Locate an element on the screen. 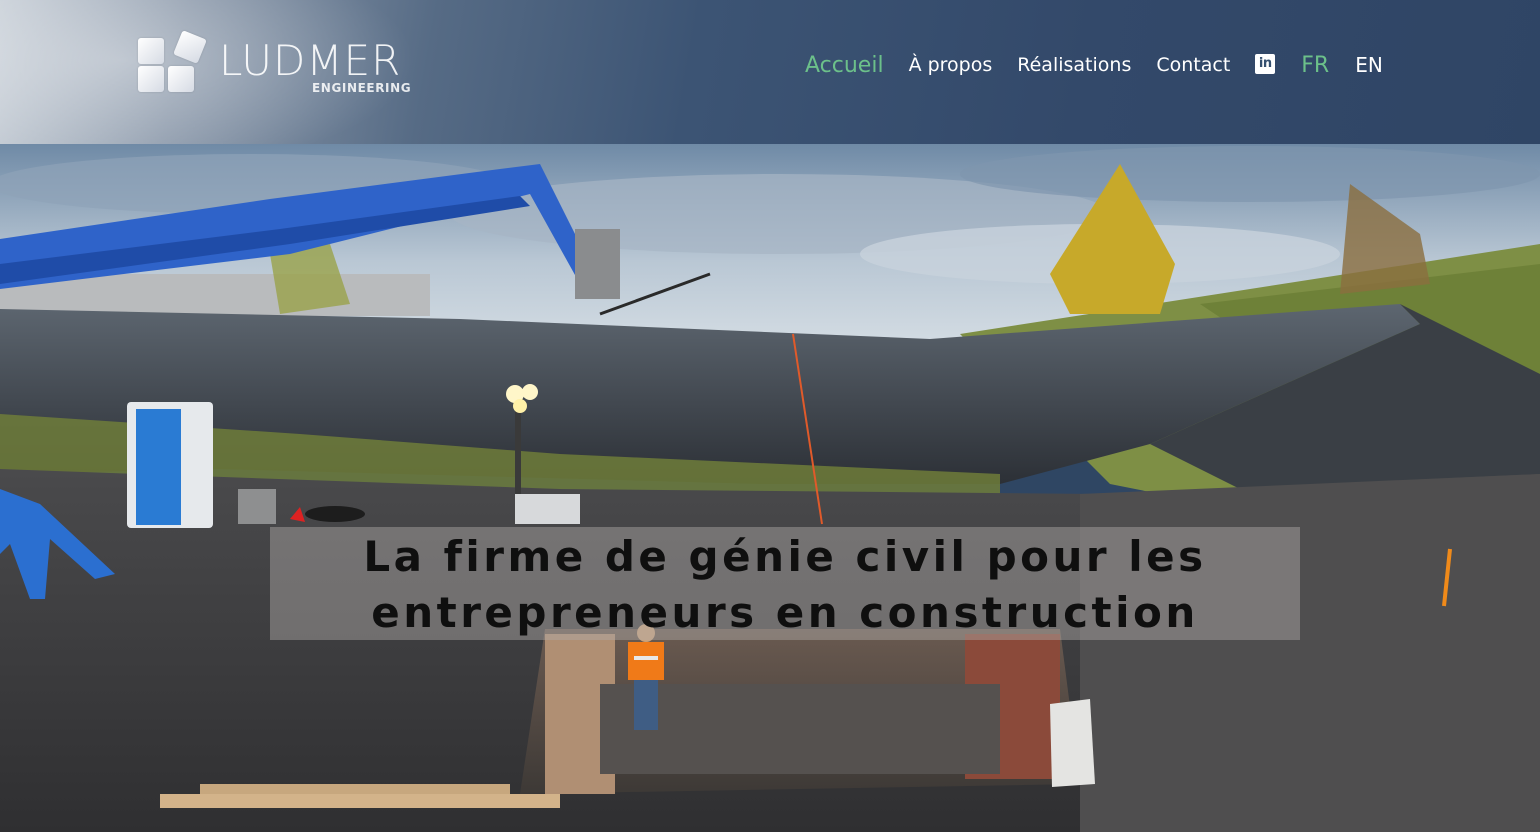 The image size is (1540, 832). nav-link-contact: Contact is located at coordinates (1193, 65).